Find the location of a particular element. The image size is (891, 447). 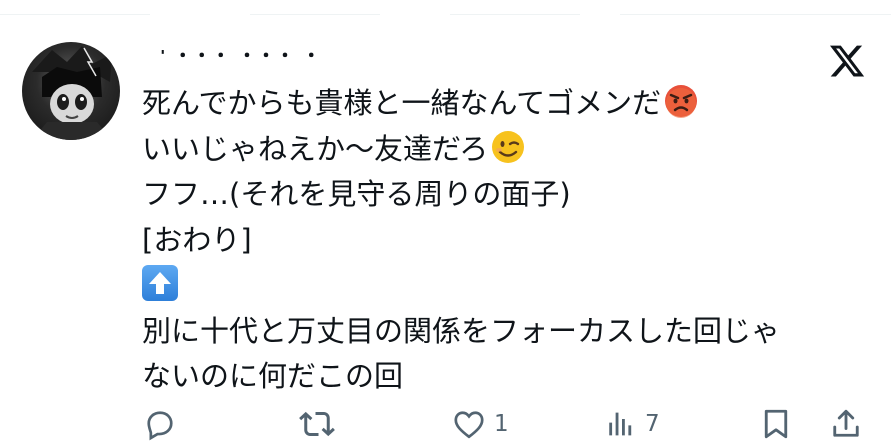

tweet-line: [おわり] is located at coordinates (197, 239).